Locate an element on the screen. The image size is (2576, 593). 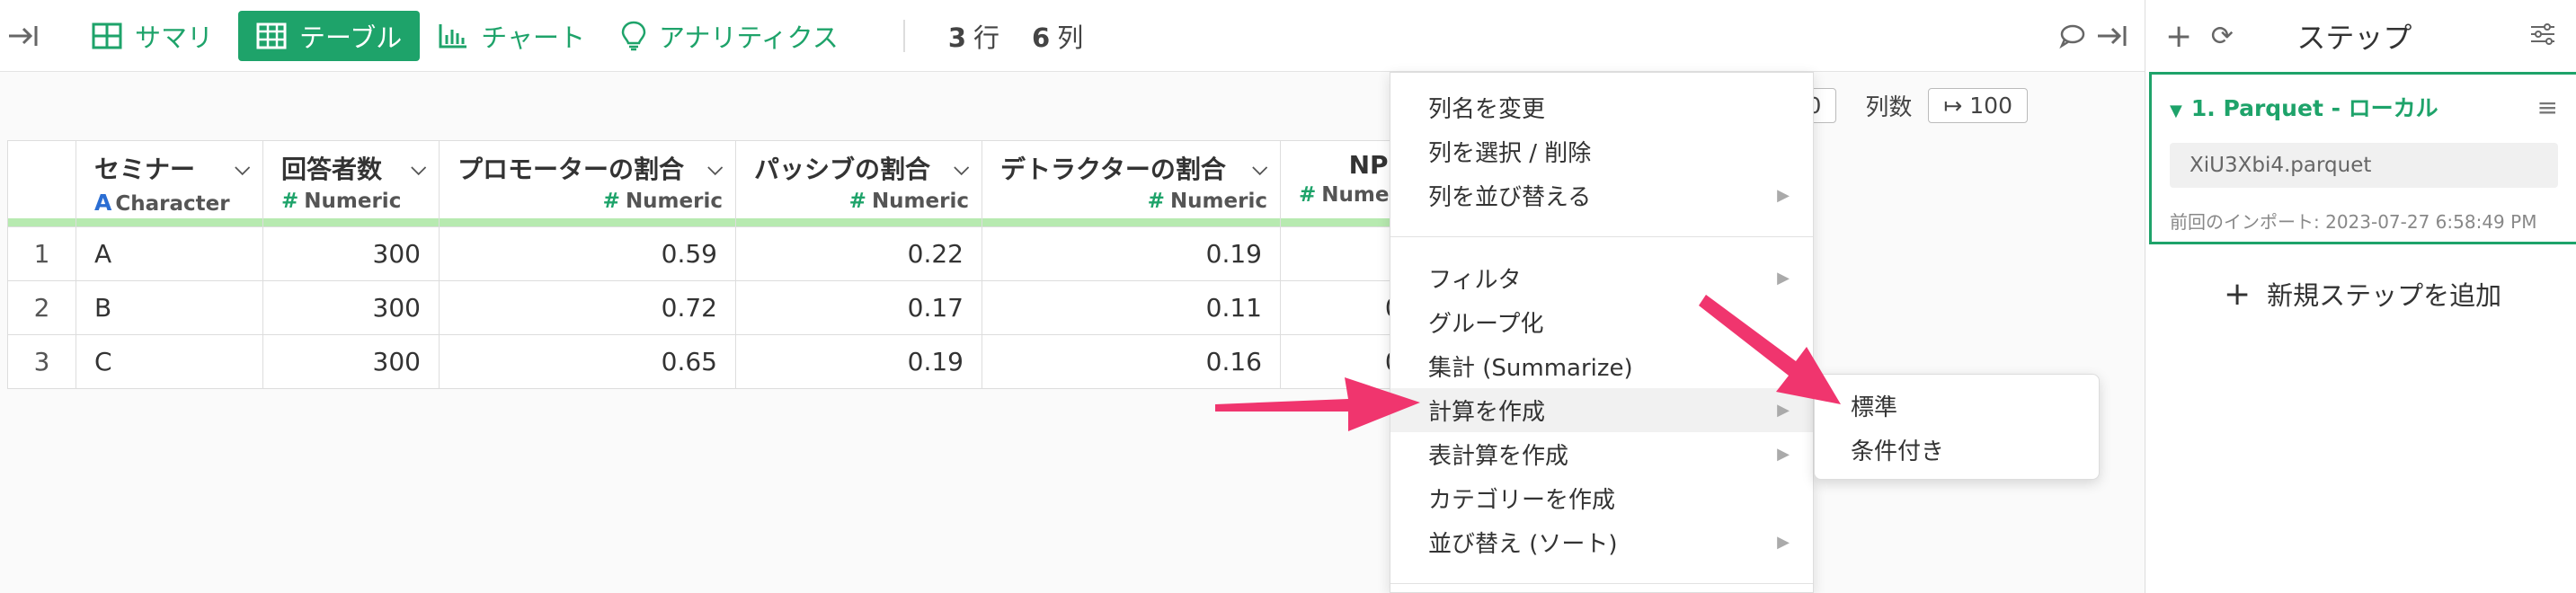
column-header: デトラクターの割合 ⌵ # Numeric is located at coordinates (1131, 183).